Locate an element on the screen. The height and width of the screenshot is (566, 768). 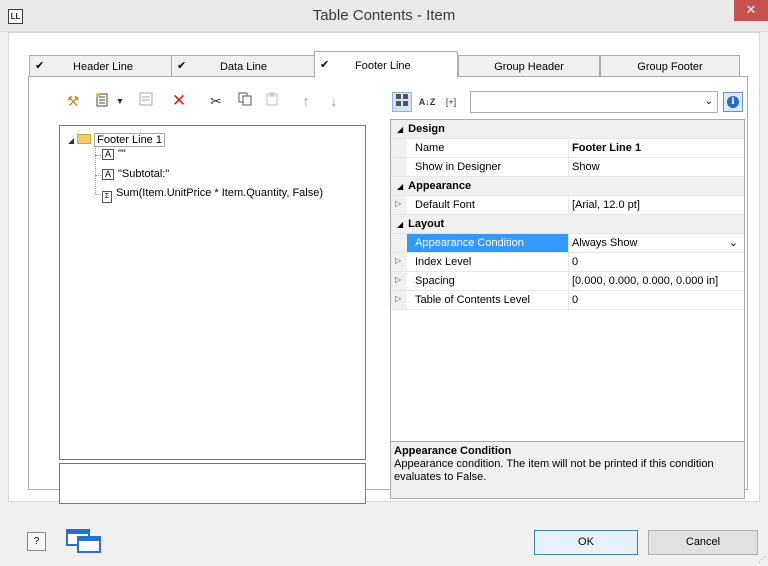
tab-label: Footer Line is located at coordinates (383, 66).